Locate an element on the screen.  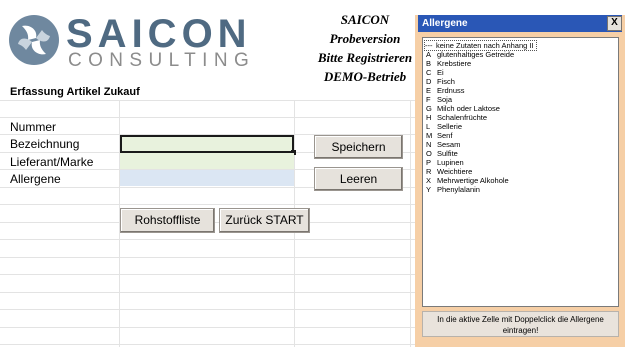
trial-notice-line: Probeversion is located at coordinates (365, 38).